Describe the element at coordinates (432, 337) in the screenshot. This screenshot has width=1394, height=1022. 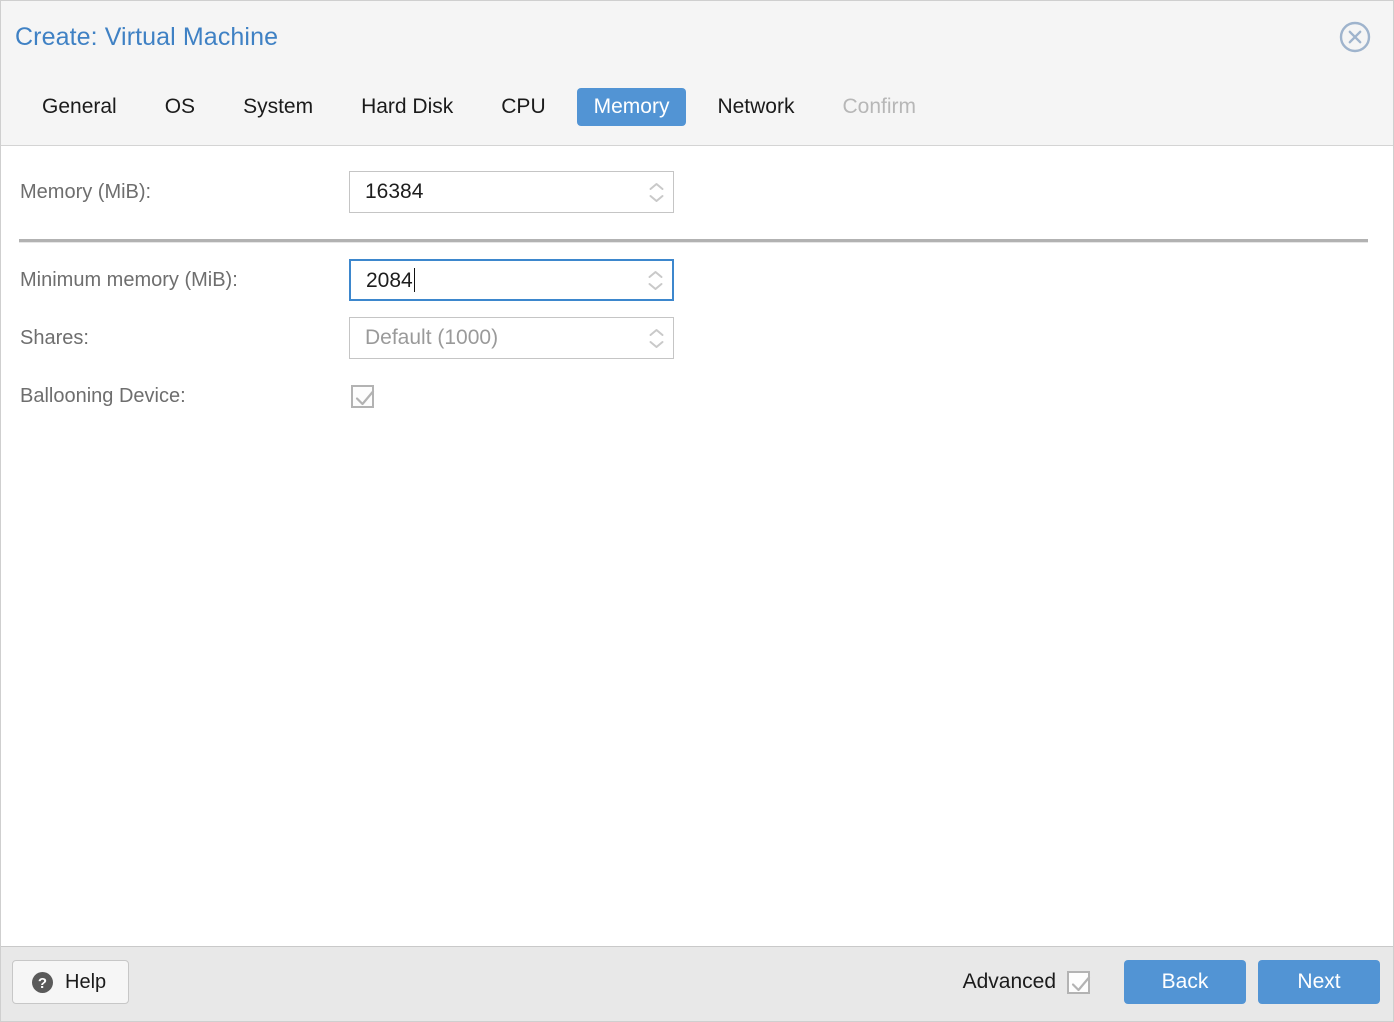
I see `shares-input-placeholder: Default (1000)` at that location.